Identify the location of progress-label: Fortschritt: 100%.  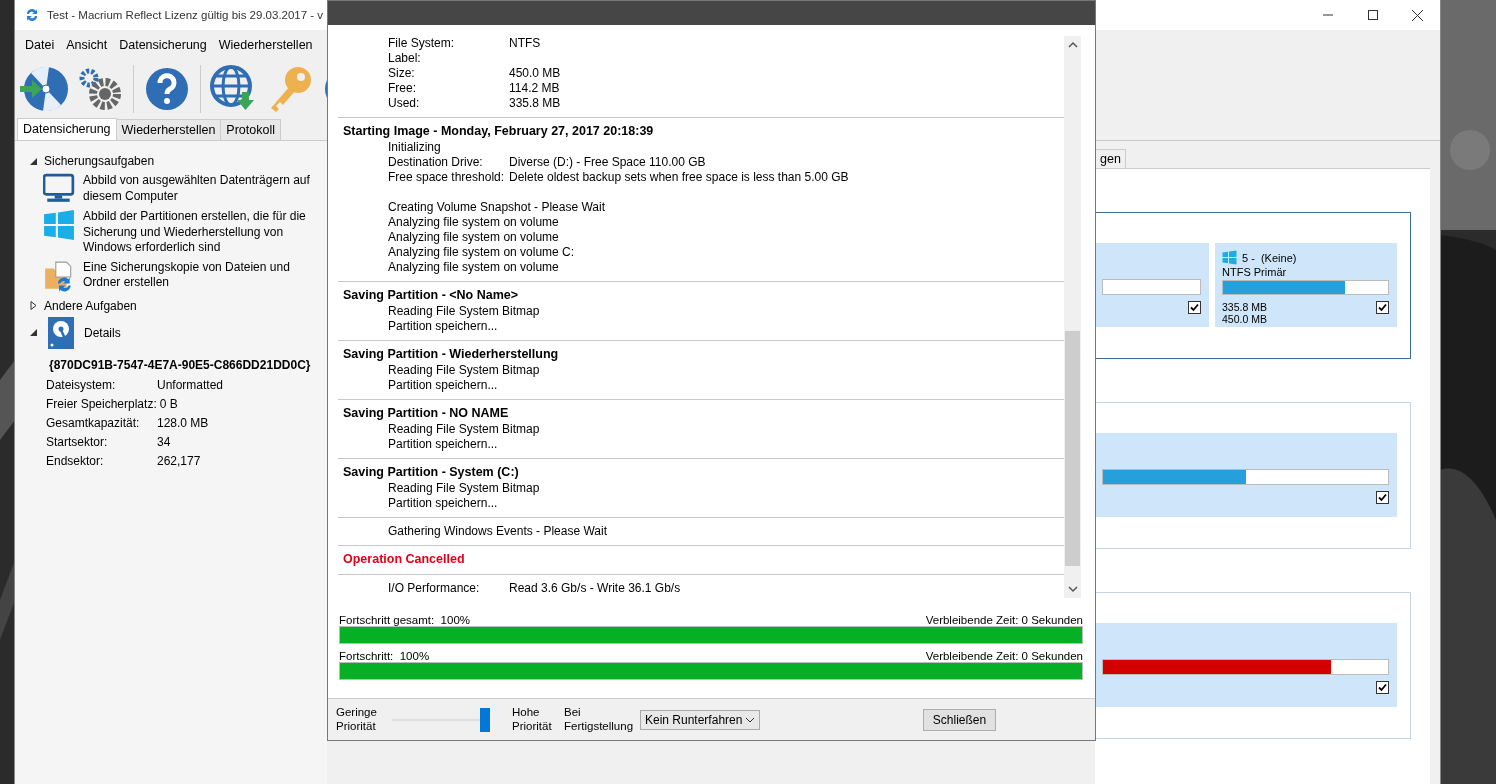
(384, 656).